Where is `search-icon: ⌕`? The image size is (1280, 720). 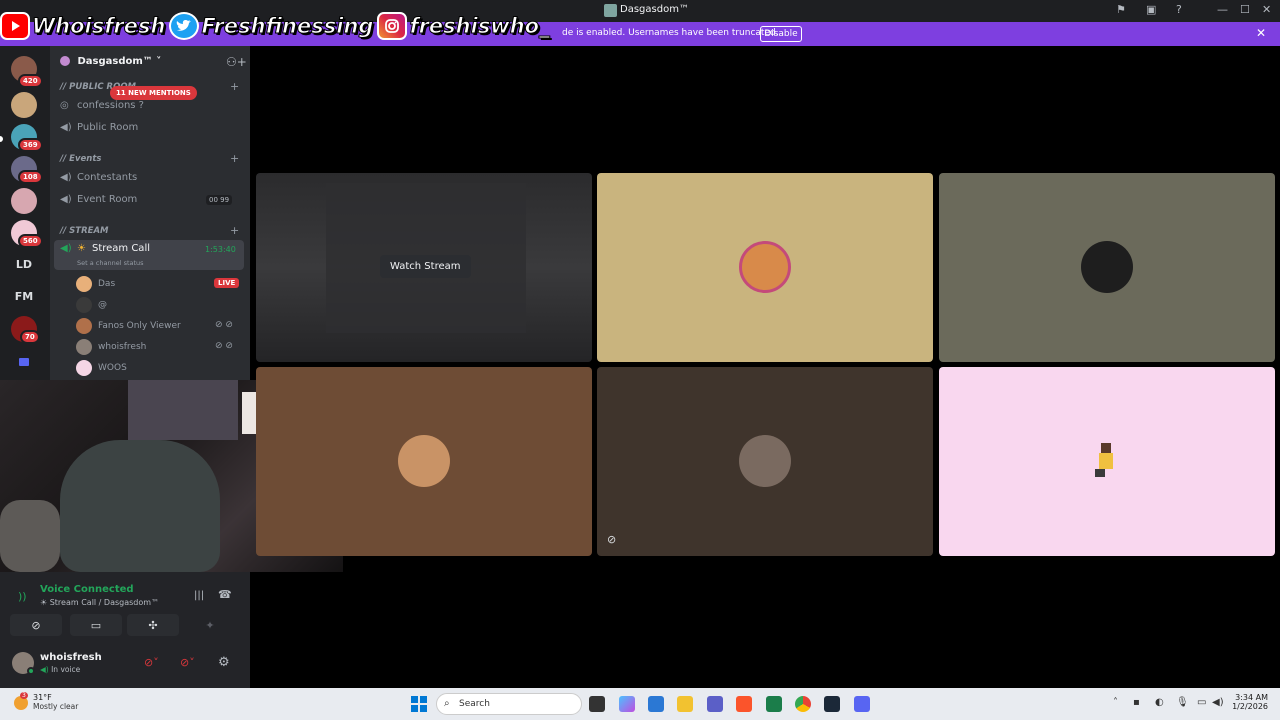
search-icon: ⌕ is located at coordinates (447, 703).